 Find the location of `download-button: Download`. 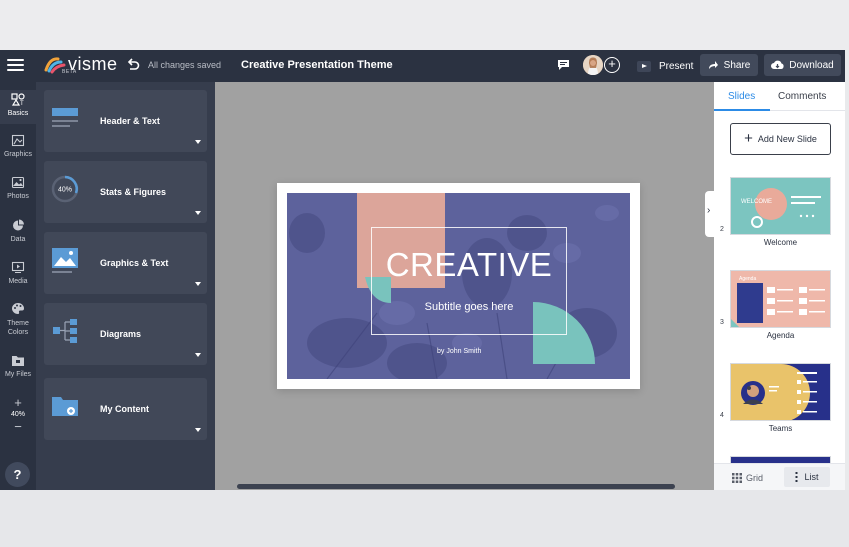

download-button: Download is located at coordinates (802, 65).